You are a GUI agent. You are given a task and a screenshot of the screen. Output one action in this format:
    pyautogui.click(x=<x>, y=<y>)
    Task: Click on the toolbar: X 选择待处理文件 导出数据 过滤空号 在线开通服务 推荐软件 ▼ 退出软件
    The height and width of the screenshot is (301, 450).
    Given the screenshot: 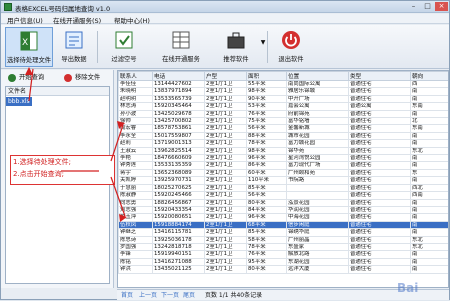 What is the action you would take?
    pyautogui.click(x=225, y=47)
    